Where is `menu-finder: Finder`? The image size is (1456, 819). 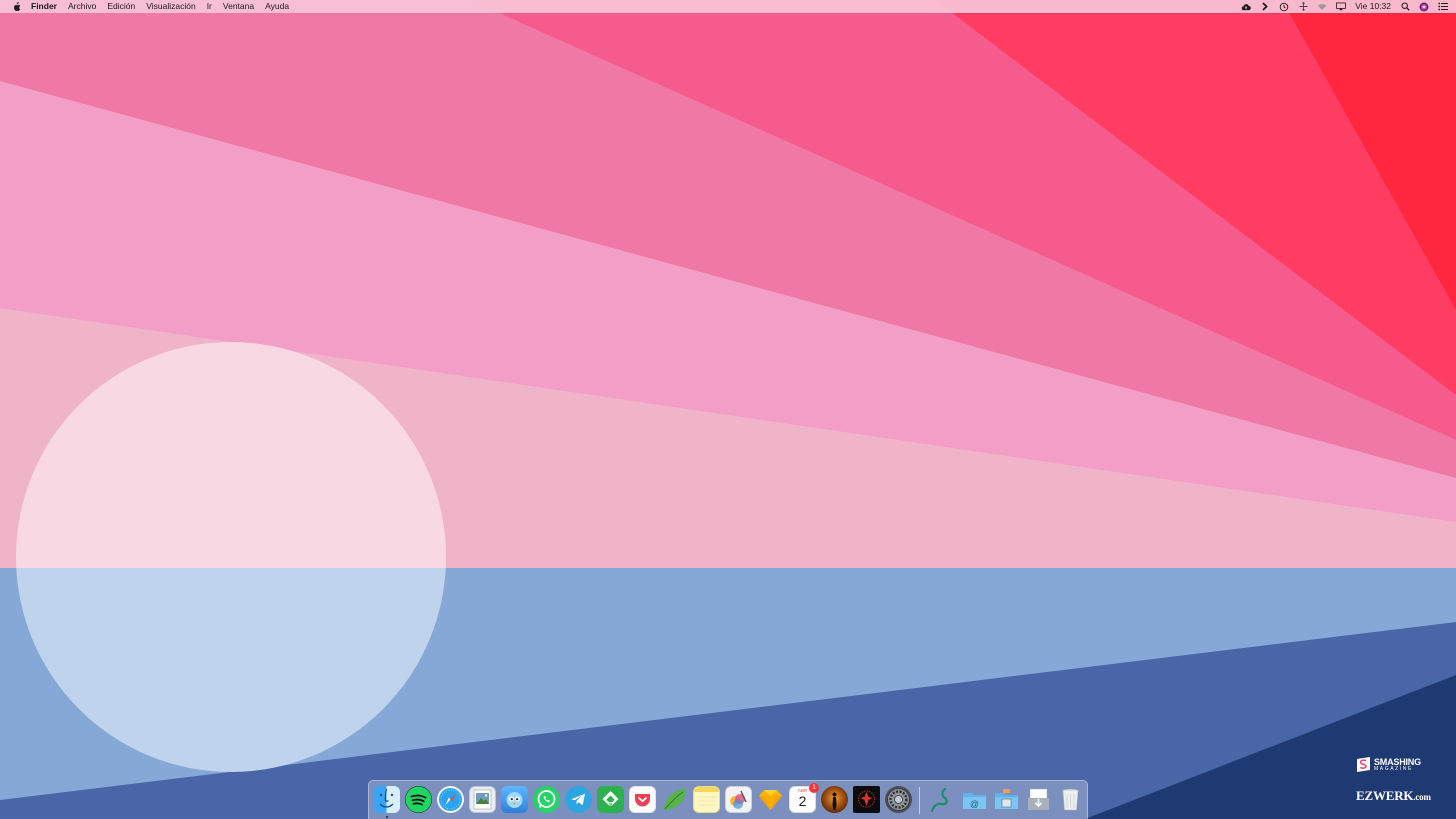
menu-finder: Finder is located at coordinates (44, 6).